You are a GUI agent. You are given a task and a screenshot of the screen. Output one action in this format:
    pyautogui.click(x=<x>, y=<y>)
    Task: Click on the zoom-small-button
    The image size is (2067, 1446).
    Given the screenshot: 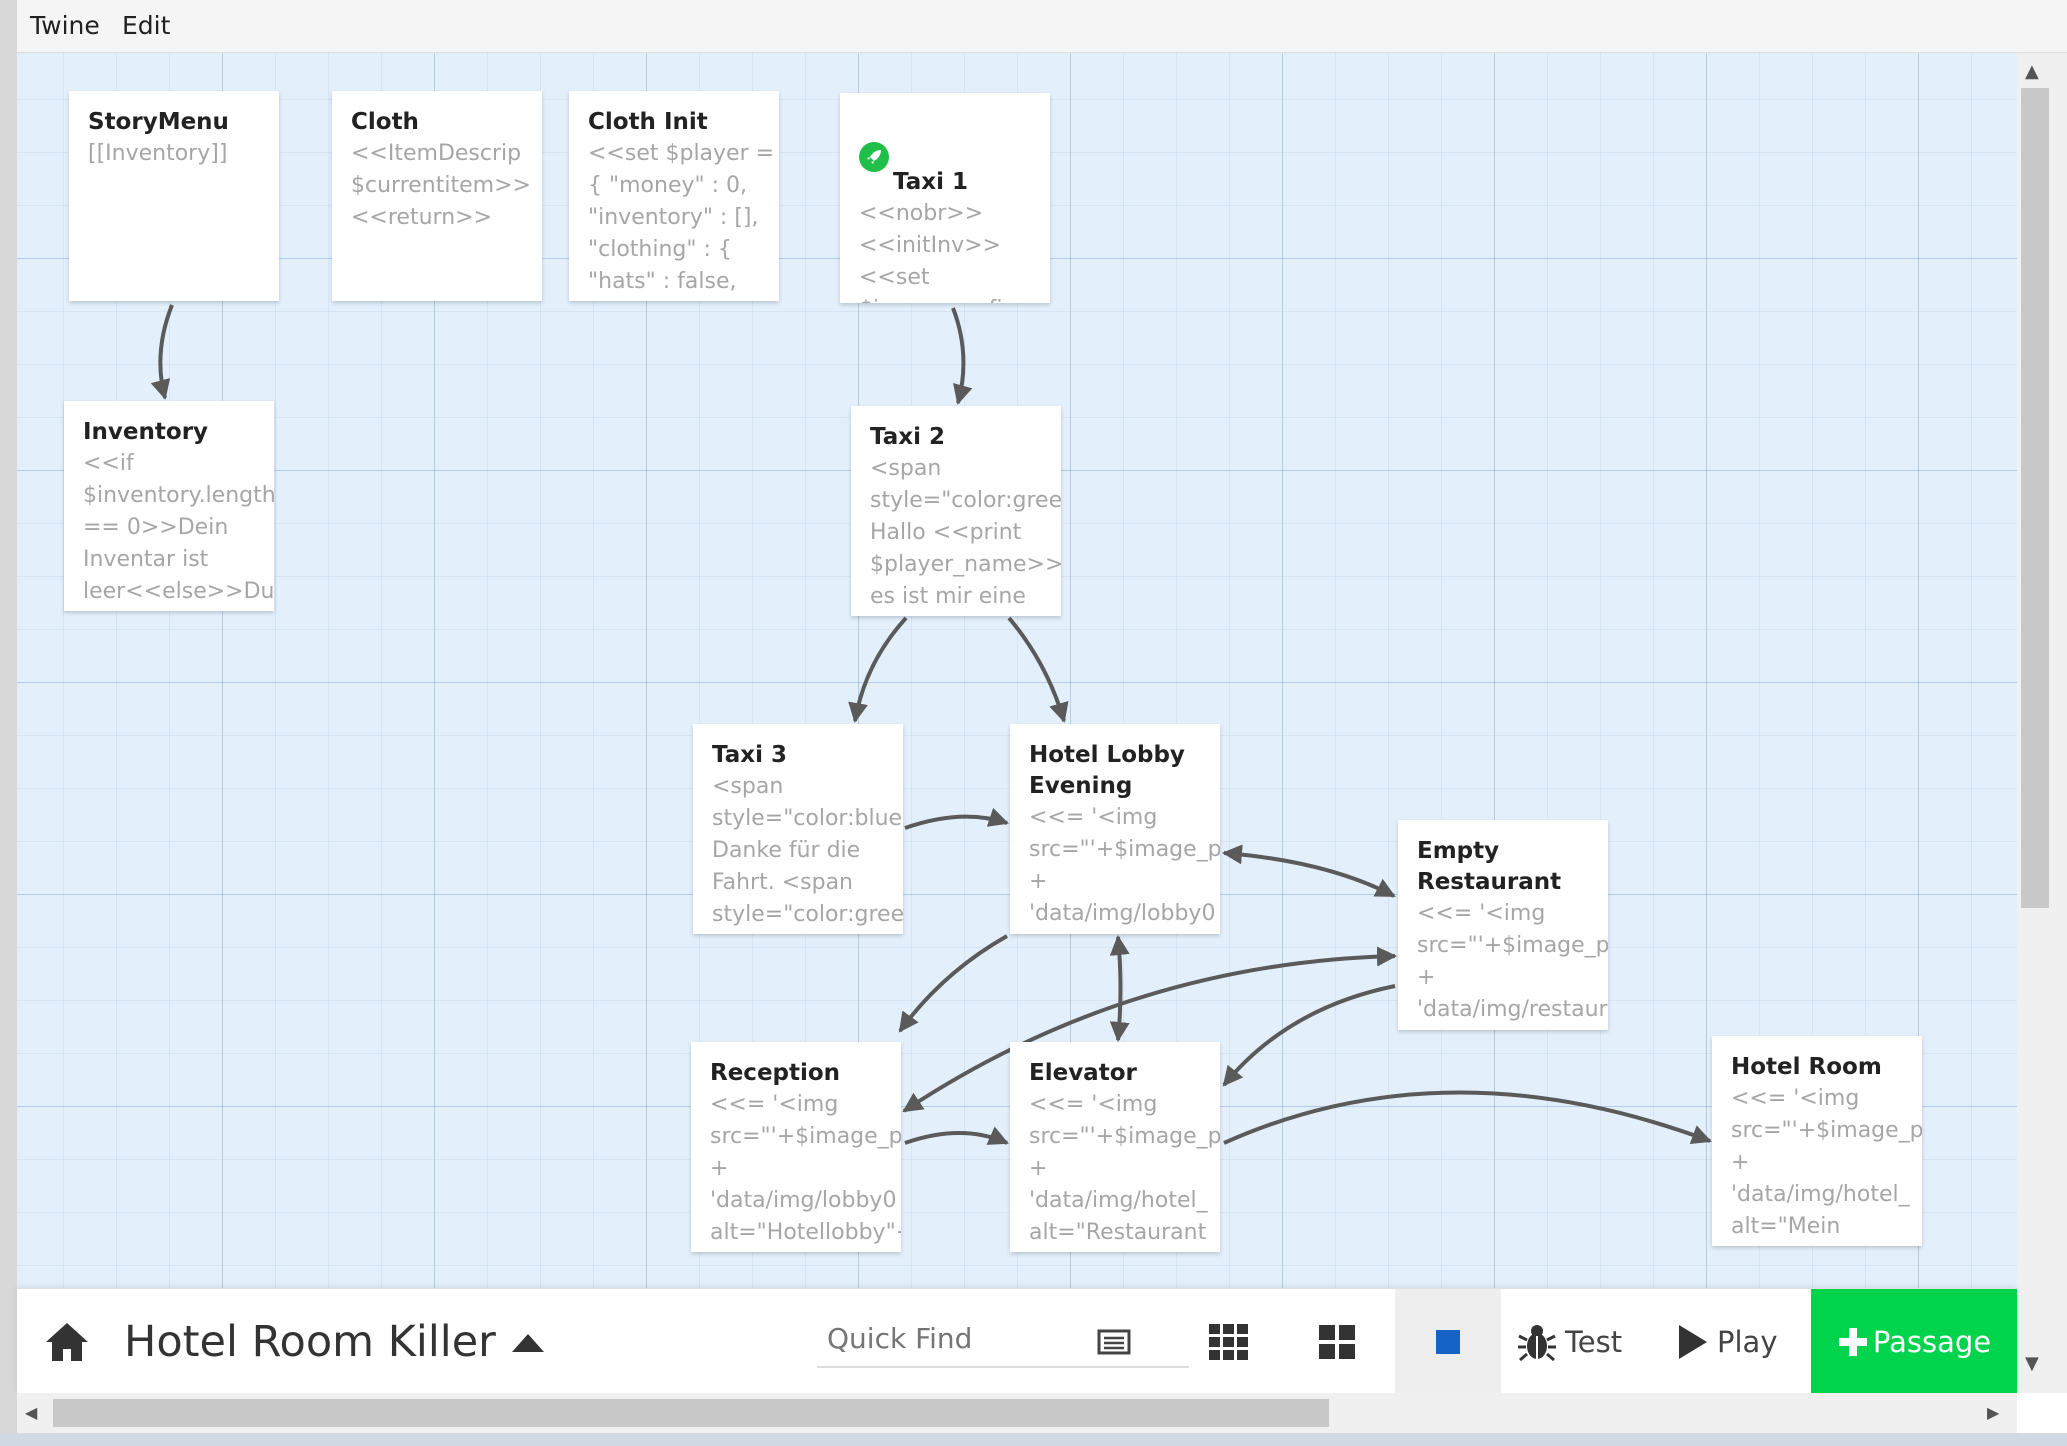 What is the action you would take?
    pyautogui.click(x=1229, y=1341)
    